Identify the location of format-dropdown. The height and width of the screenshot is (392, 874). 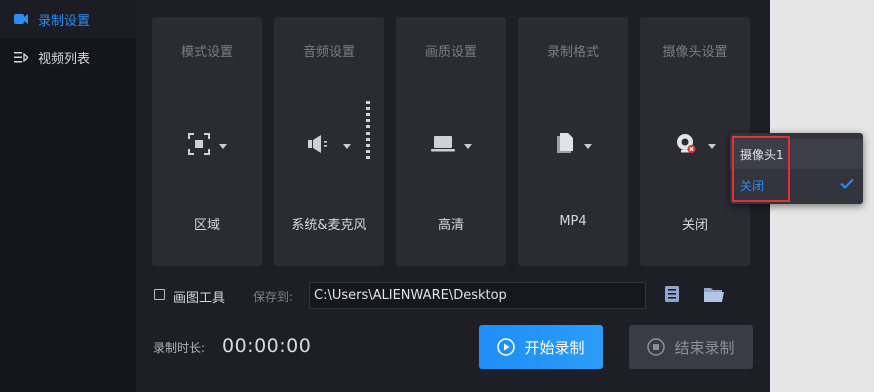
(573, 146).